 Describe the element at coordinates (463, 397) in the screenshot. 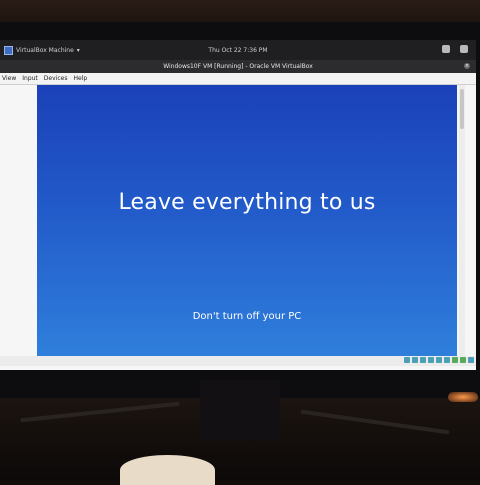

I see `power-led` at that location.